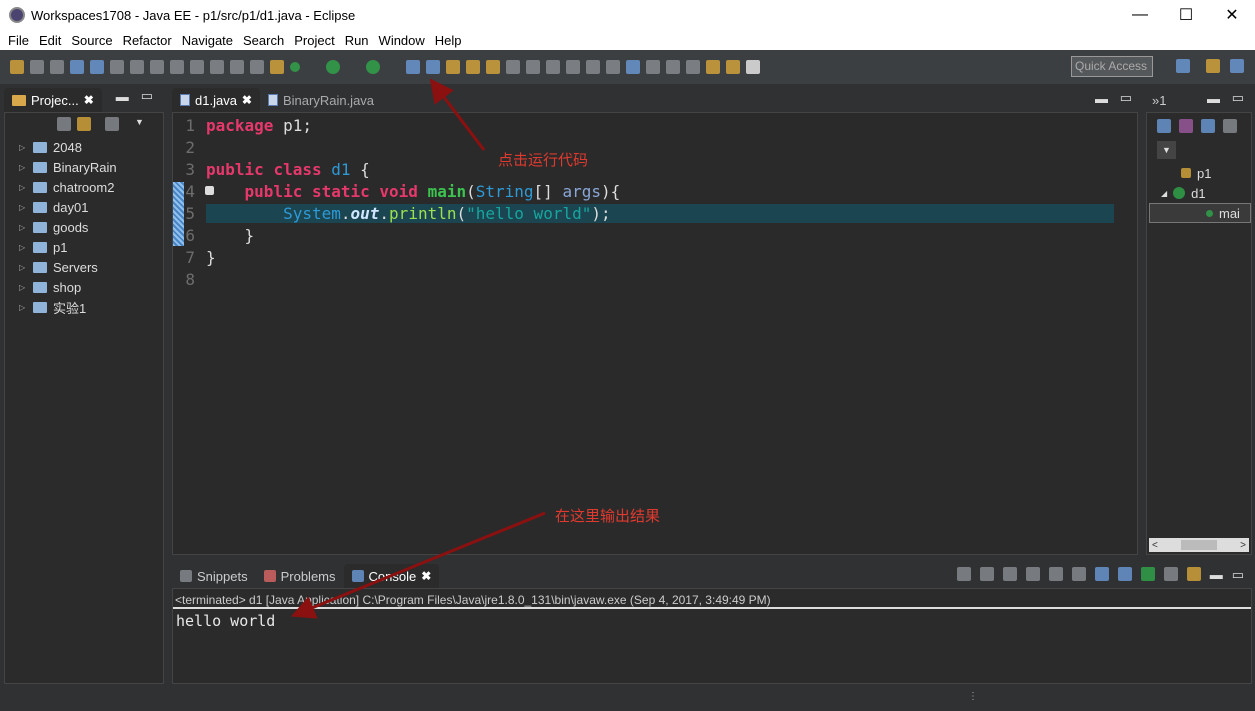  What do you see at coordinates (543, 160) in the screenshot?
I see `annotation-run: 点击运行代码` at bounding box center [543, 160].